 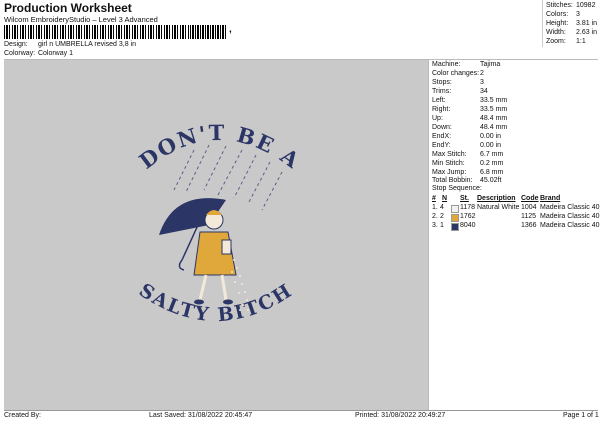 I want to click on info-row: Right: 33.5 mm, so click(x=469, y=109).